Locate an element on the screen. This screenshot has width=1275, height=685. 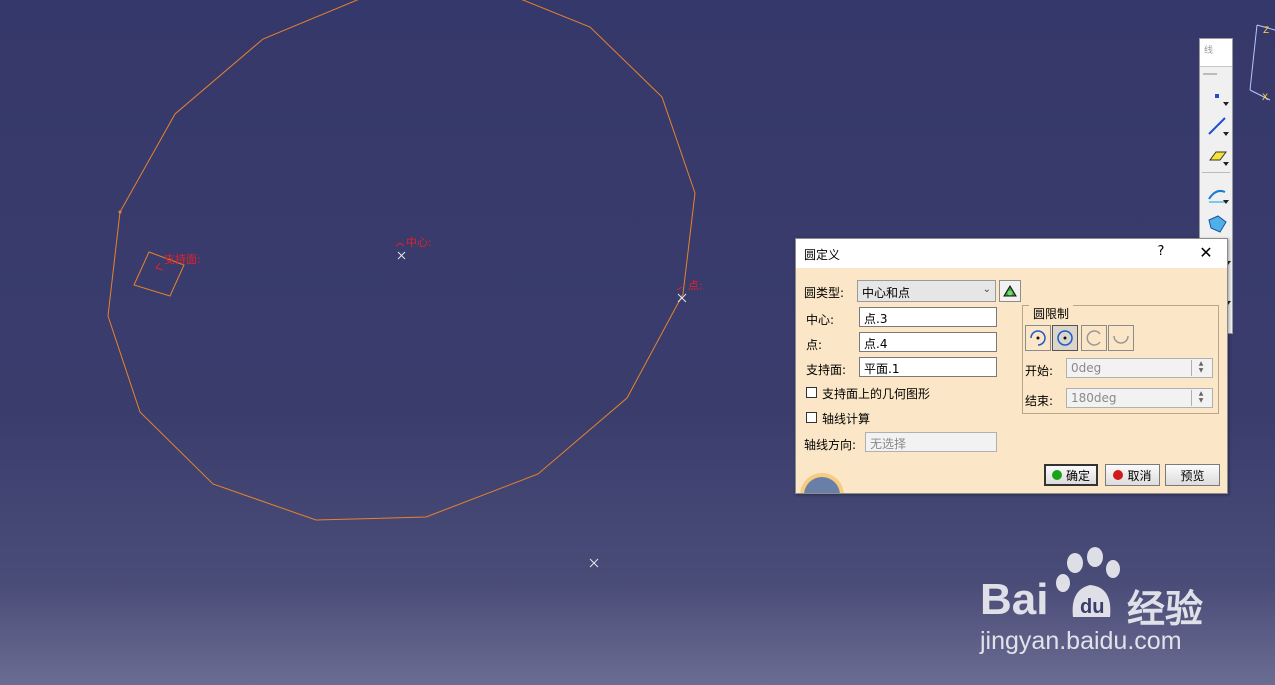
trimmed-circle-button is located at coordinates (1094, 338).